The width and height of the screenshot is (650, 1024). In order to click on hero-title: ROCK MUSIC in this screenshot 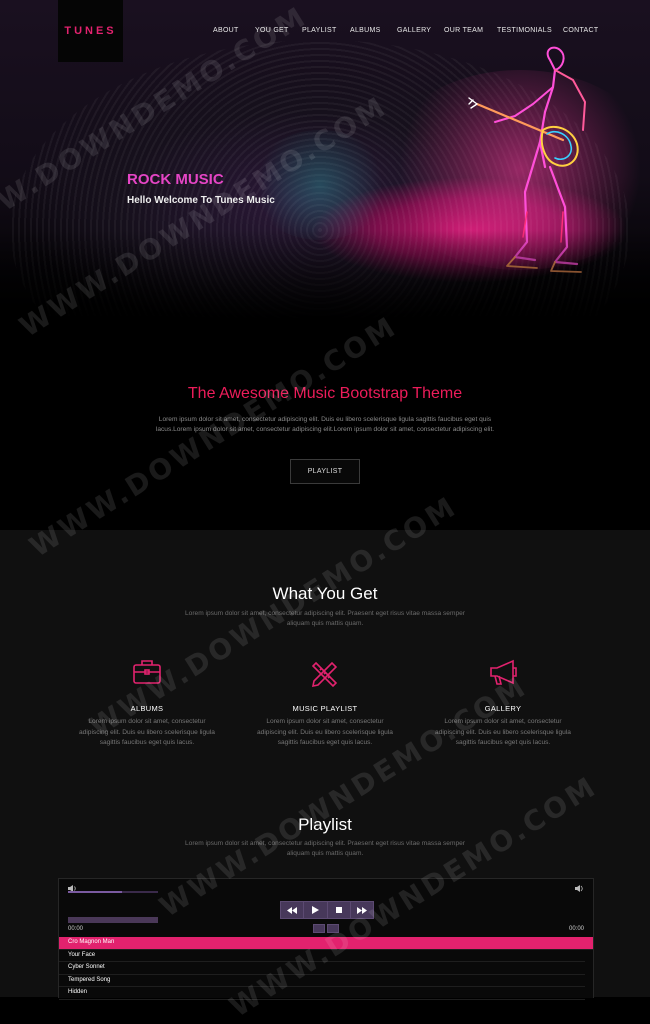, I will do `click(175, 179)`.